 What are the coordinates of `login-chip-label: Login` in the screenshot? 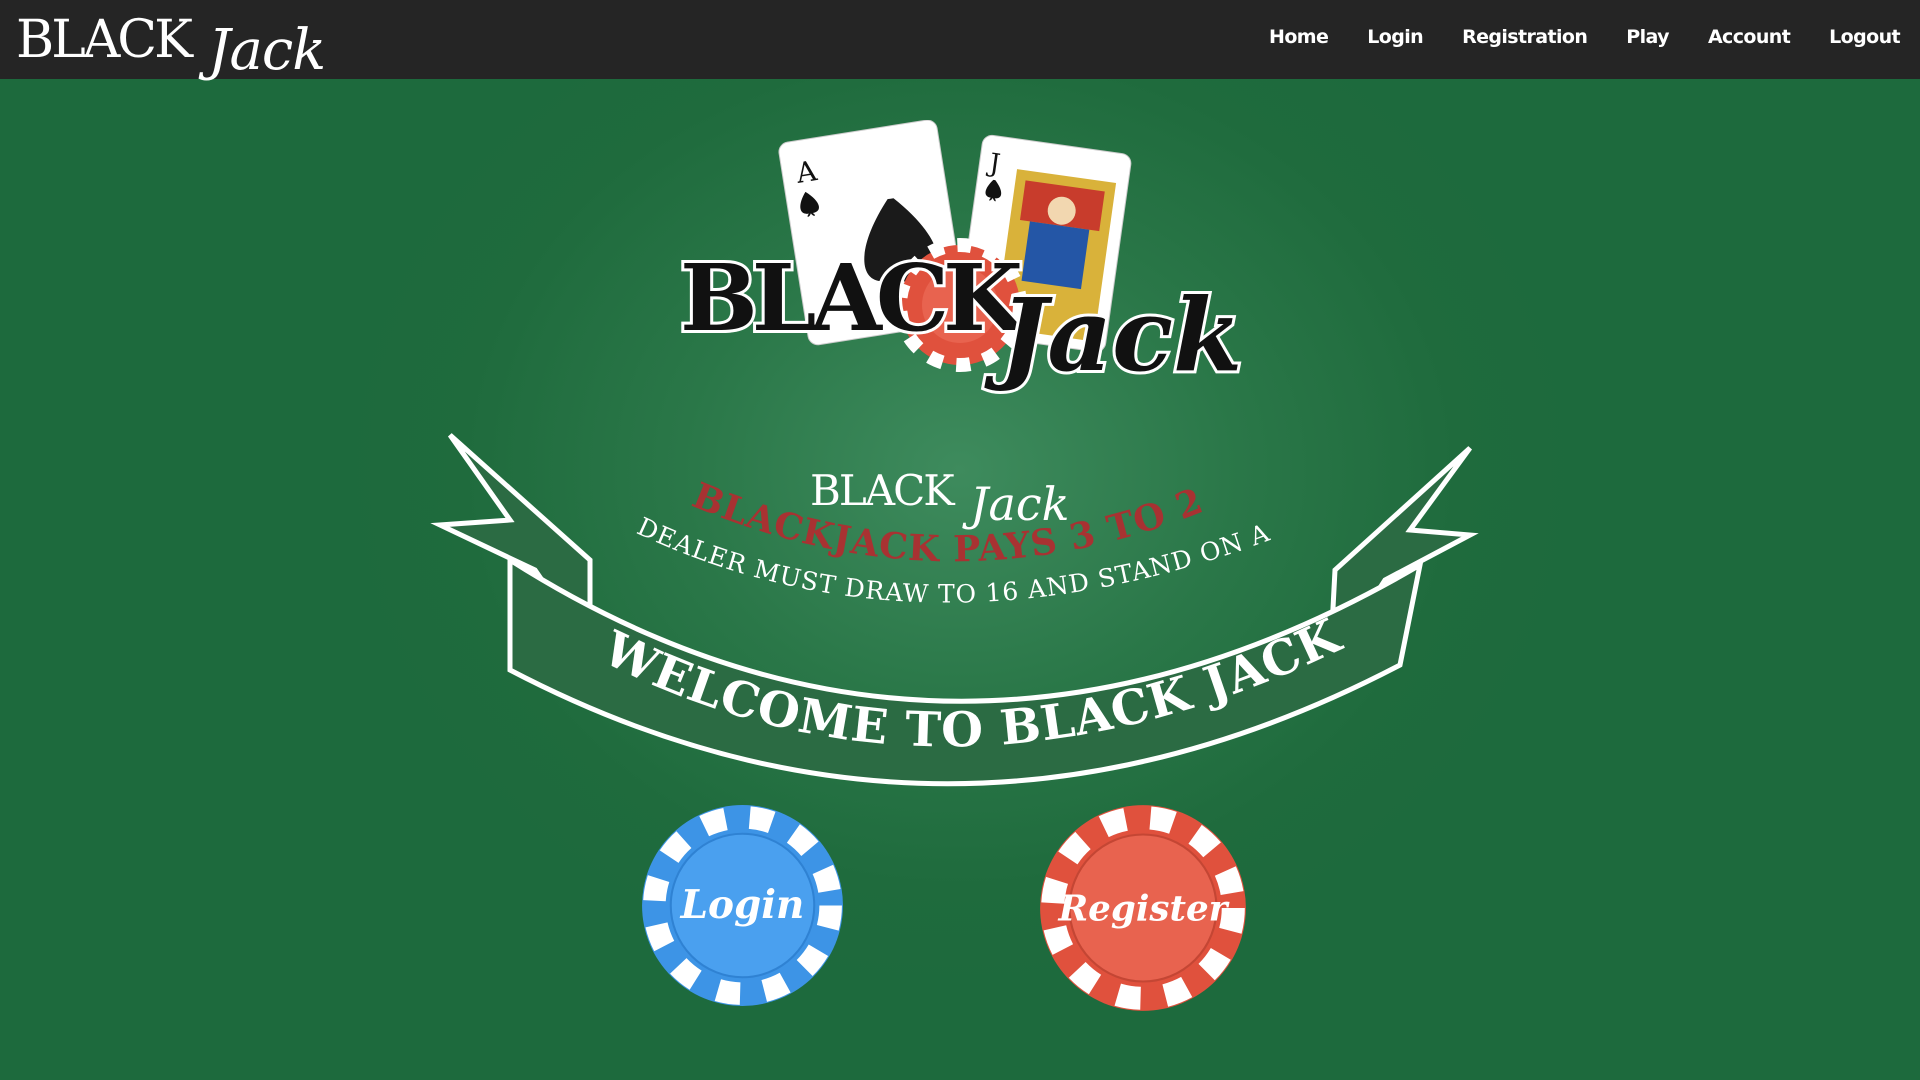 It's located at (742, 905).